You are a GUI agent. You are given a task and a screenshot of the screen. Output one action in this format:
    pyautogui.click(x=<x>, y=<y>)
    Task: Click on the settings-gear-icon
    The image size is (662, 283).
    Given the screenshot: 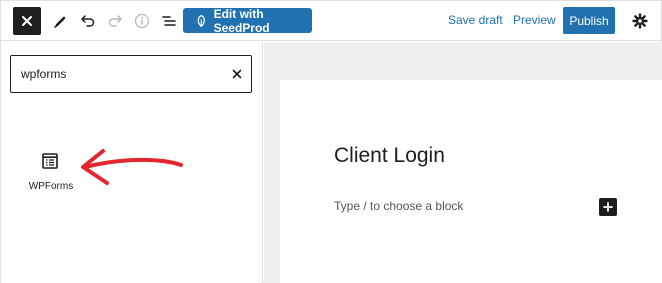 What is the action you would take?
    pyautogui.click(x=640, y=21)
    